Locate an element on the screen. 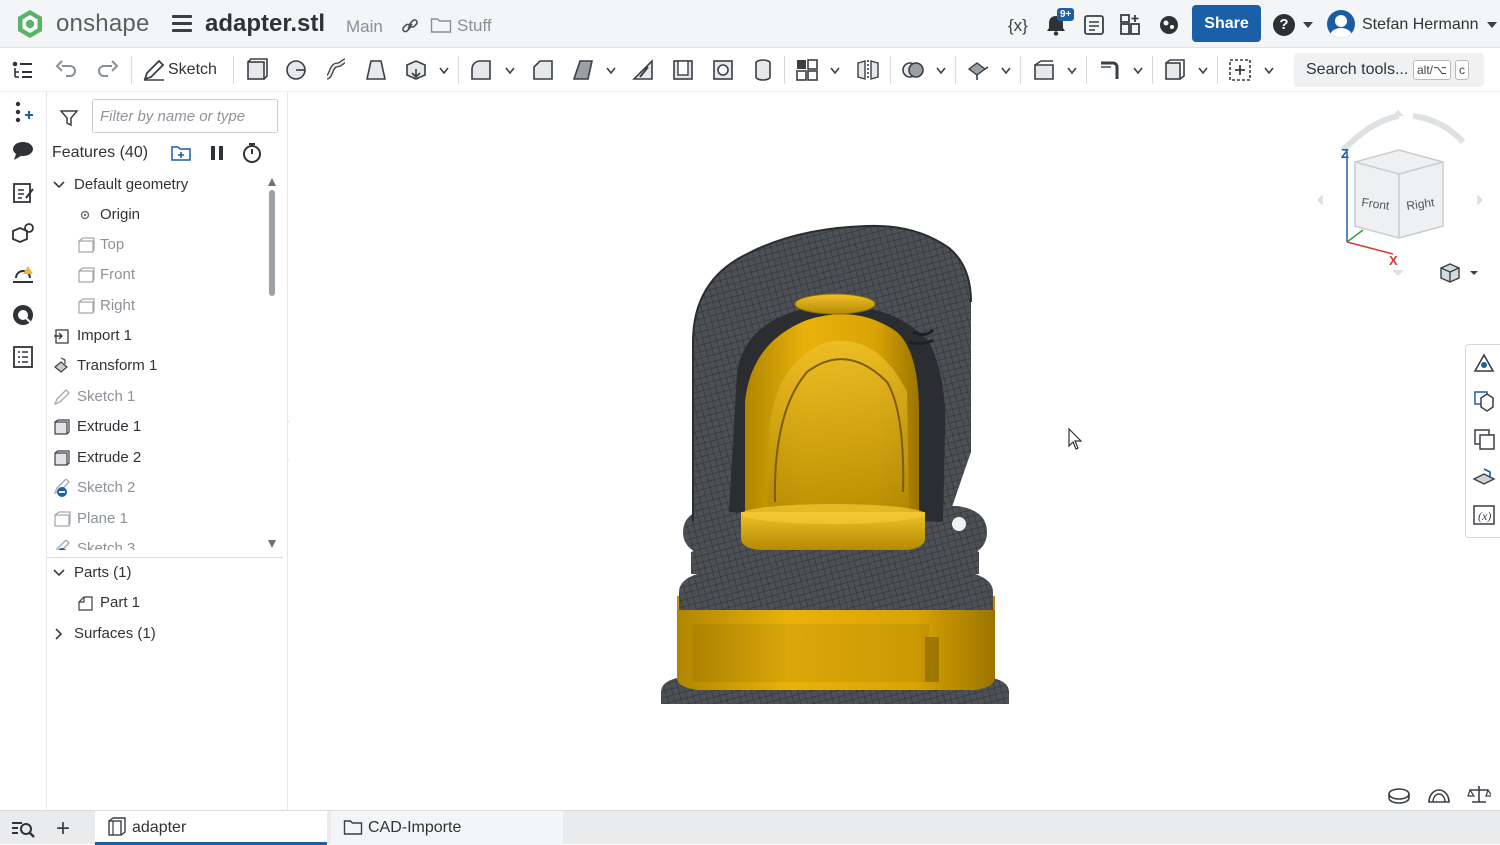 Image resolution: width=1500 pixels, height=845 pixels. tree-item-extrude-1: Extrude 1 is located at coordinates (159, 427).